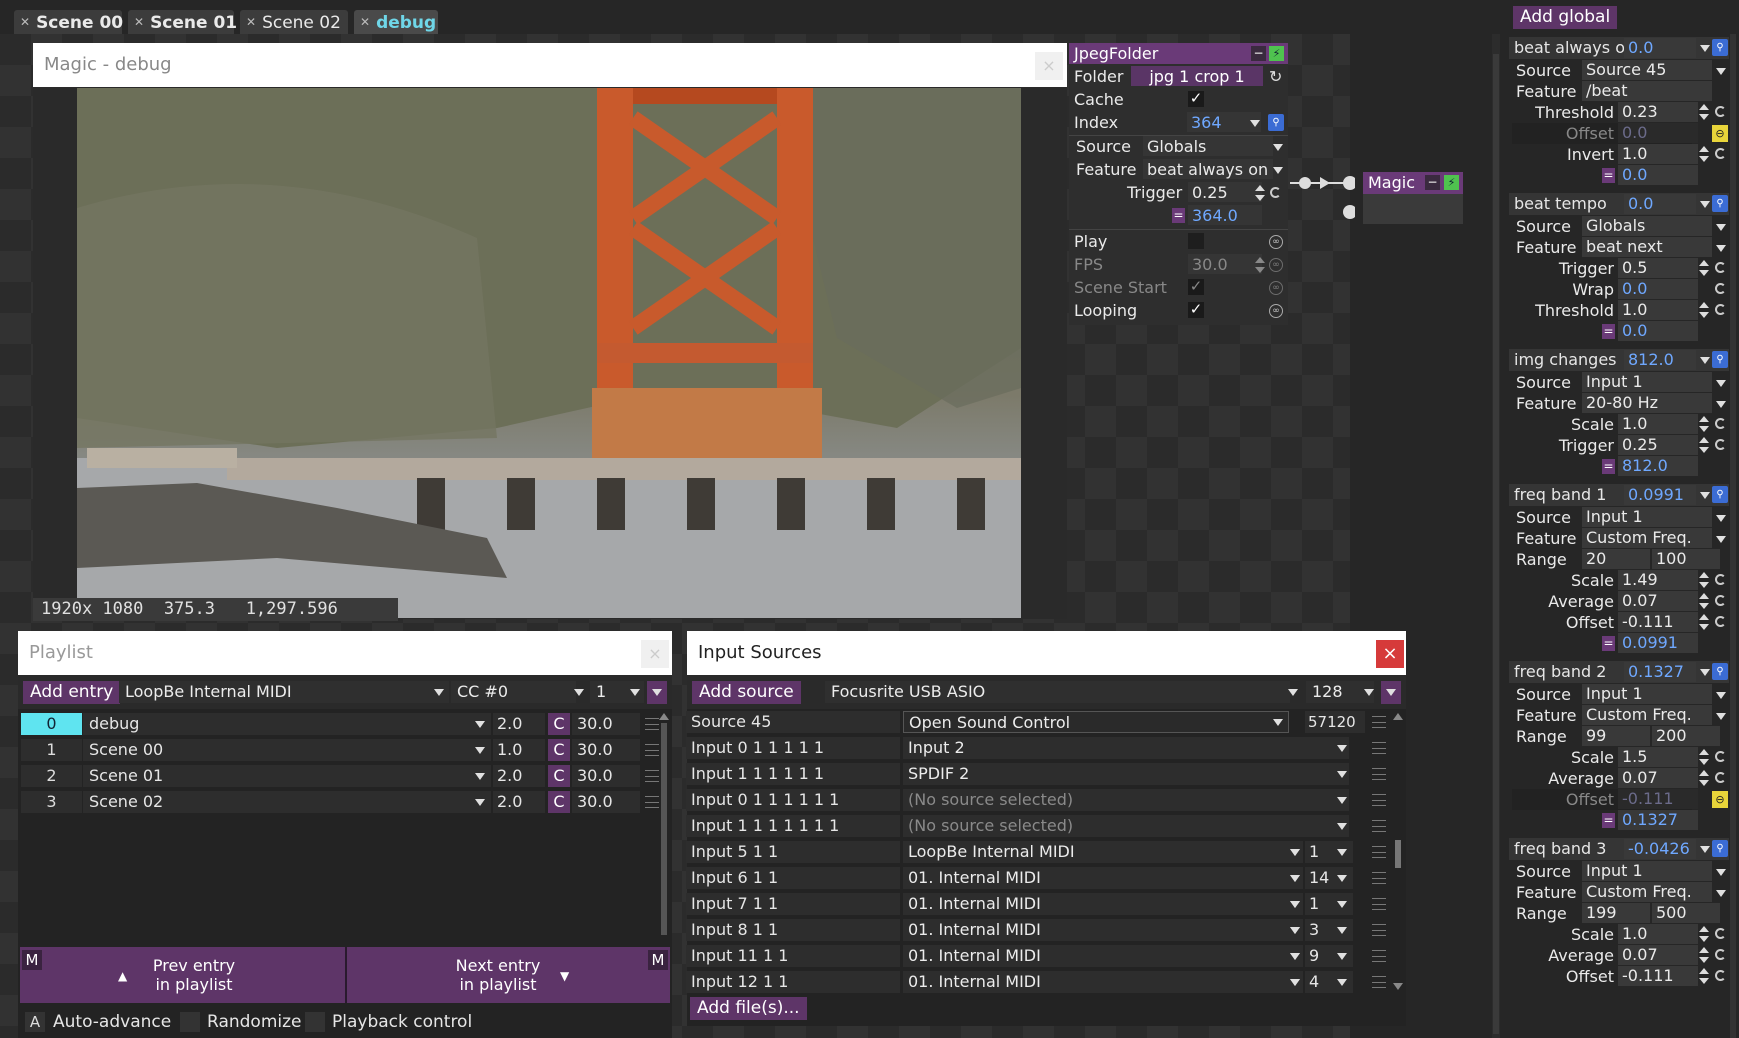 The image size is (1739, 1038). Describe the element at coordinates (1196, 310) in the screenshot. I see `looping-checkbox: ✓` at that location.